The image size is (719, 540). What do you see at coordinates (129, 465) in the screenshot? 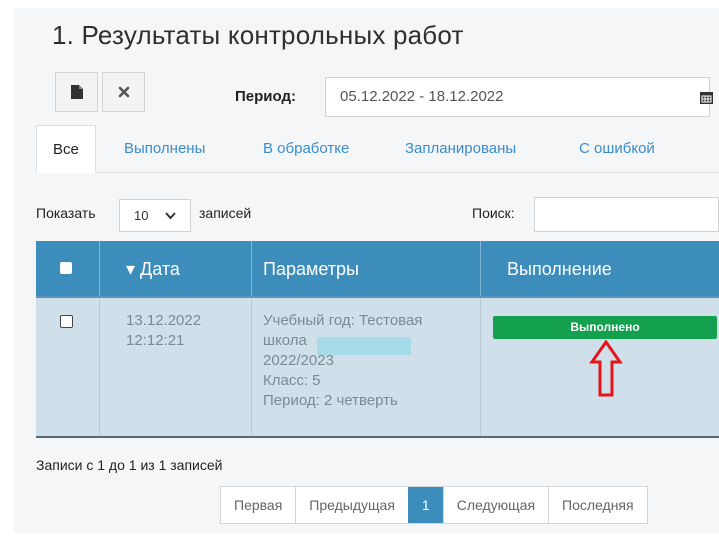
I see `records-info: Записи с 1 до 1 из 1 записей` at bounding box center [129, 465].